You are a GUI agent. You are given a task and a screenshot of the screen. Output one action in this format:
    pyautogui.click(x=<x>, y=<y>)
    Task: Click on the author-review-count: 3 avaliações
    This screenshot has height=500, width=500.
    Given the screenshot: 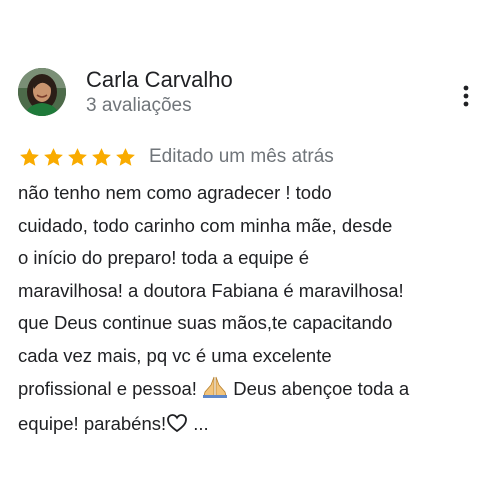 What is the action you would take?
    pyautogui.click(x=139, y=106)
    